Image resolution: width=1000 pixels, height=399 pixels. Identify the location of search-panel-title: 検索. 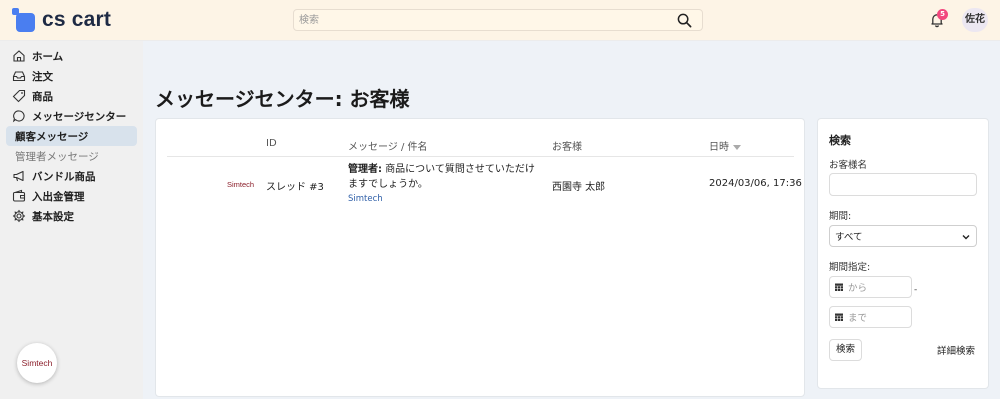
(840, 140).